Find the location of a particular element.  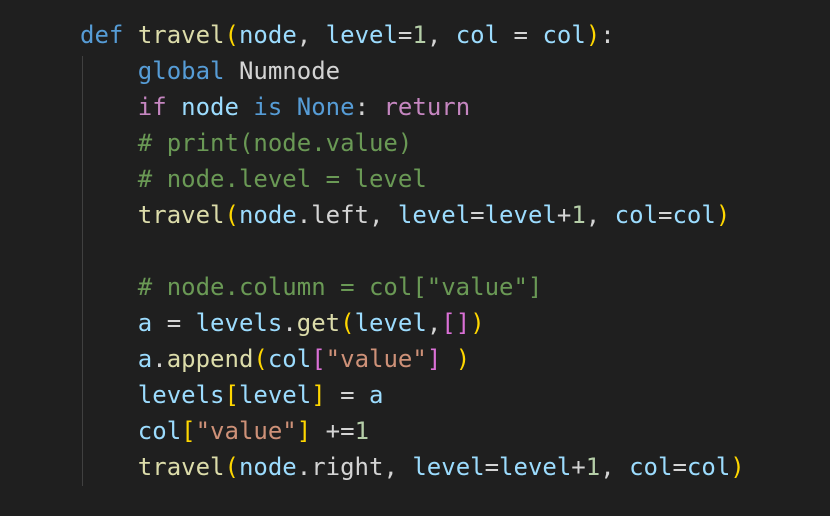

code-line: a.append(col["value"] ) is located at coordinates (275, 359).